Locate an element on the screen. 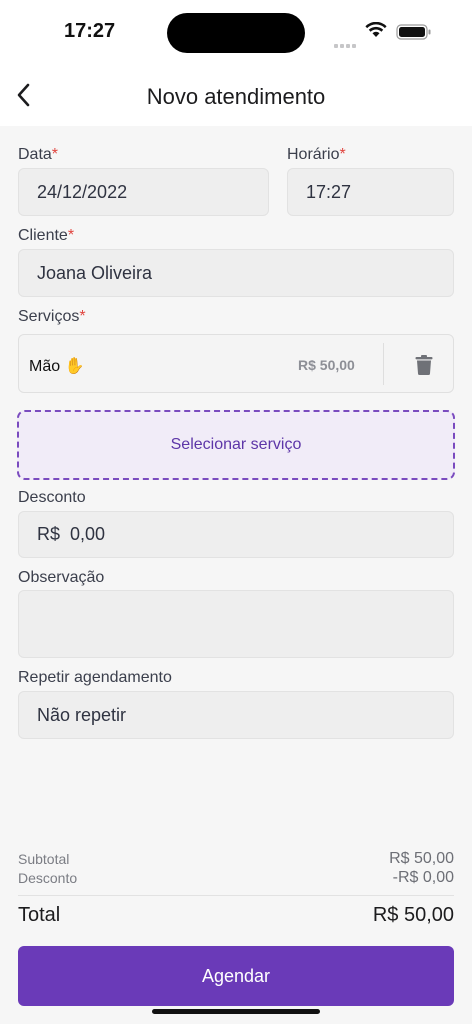 Image resolution: width=472 pixels, height=1024 pixels. note-label: Observação is located at coordinates (61, 577).